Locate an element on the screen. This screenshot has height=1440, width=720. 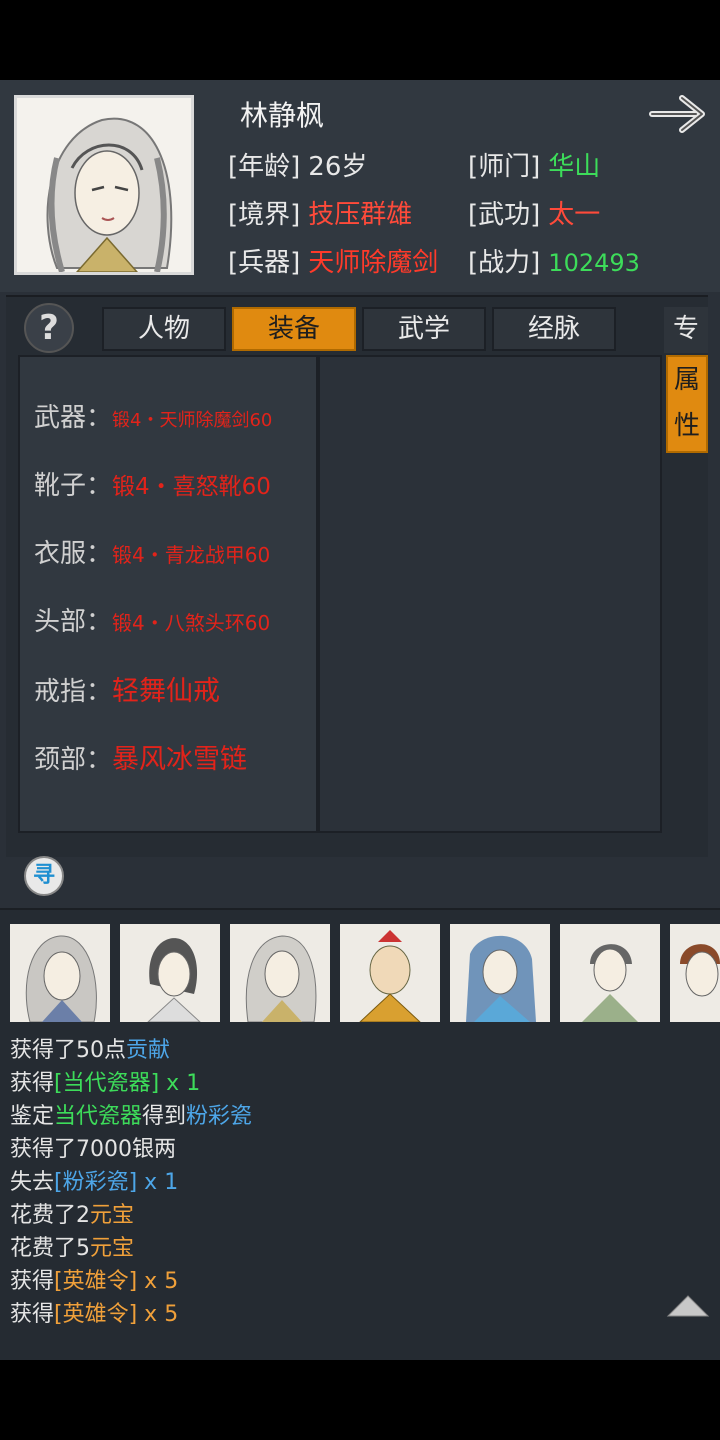
power-label: [战力] is located at coordinates (504, 263).